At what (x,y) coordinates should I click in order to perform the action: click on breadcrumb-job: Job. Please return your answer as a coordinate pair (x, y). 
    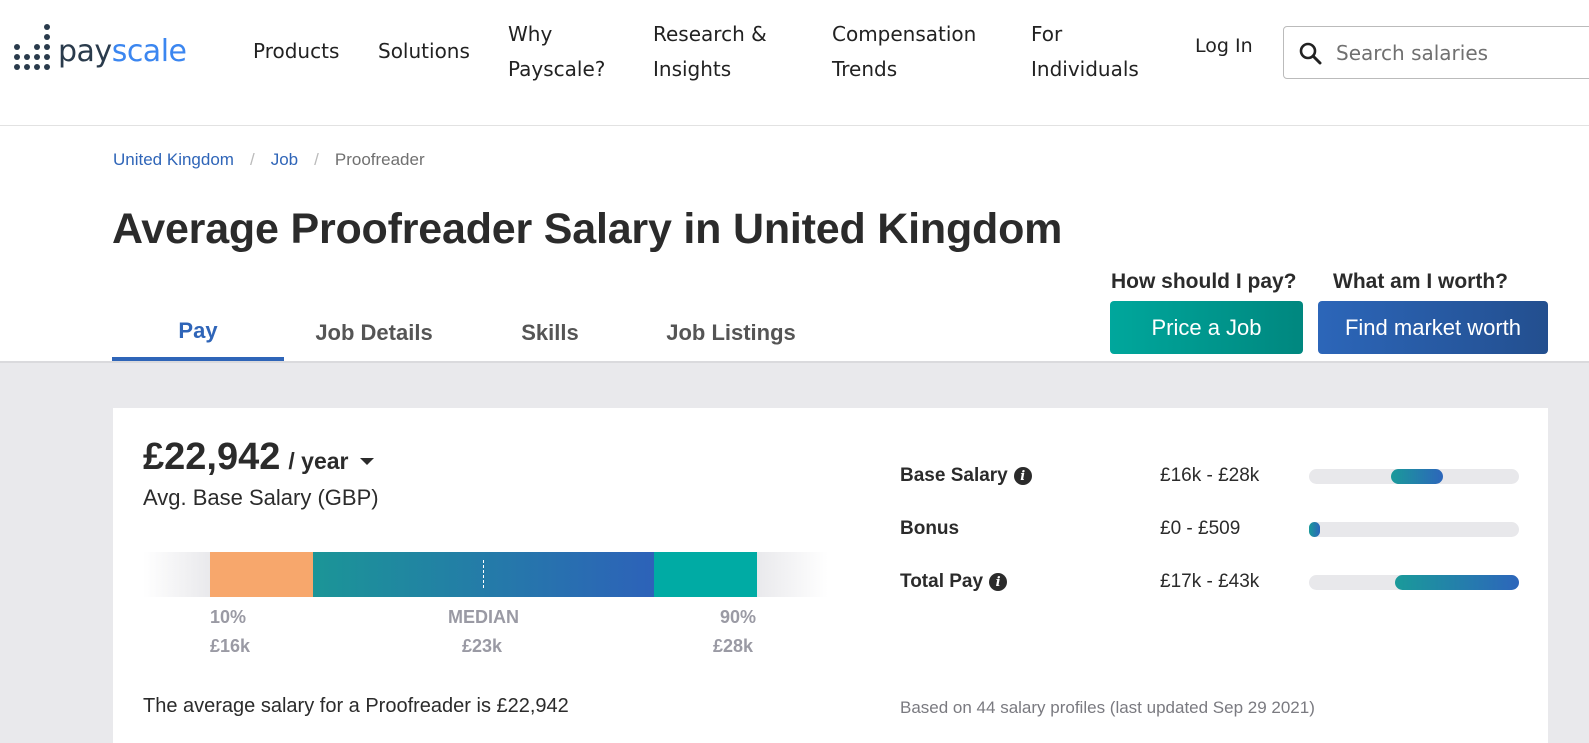
    Looking at the image, I should click on (284, 160).